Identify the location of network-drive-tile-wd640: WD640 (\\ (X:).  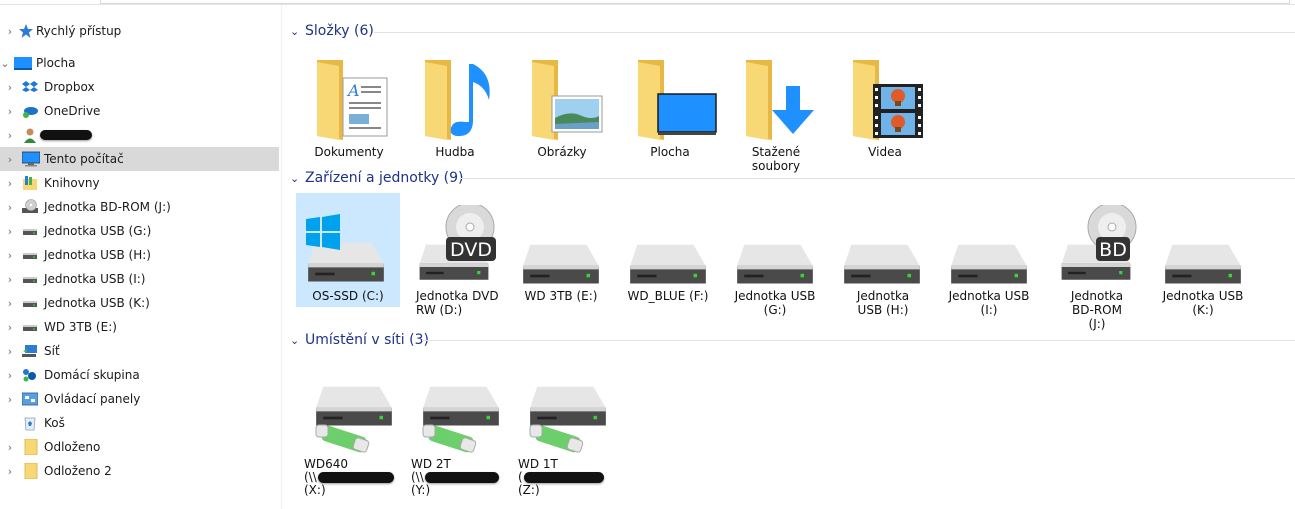
(338, 440).